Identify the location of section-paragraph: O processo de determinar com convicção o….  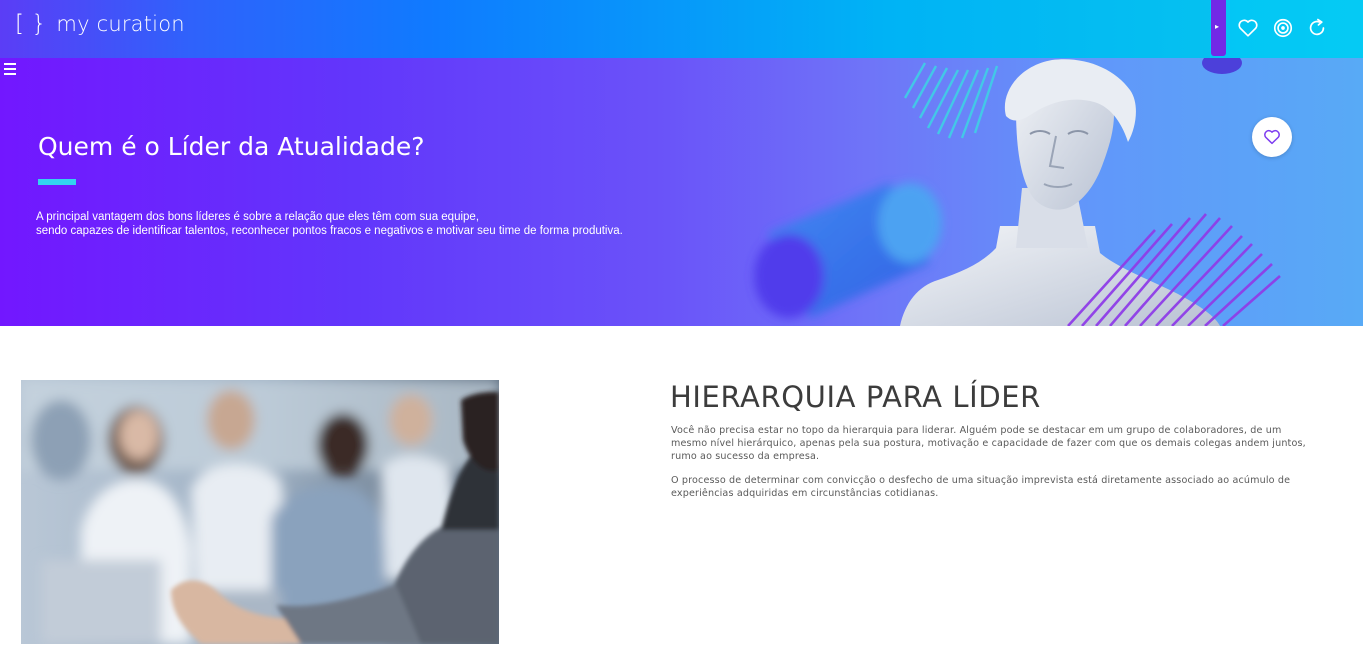
(981, 487).